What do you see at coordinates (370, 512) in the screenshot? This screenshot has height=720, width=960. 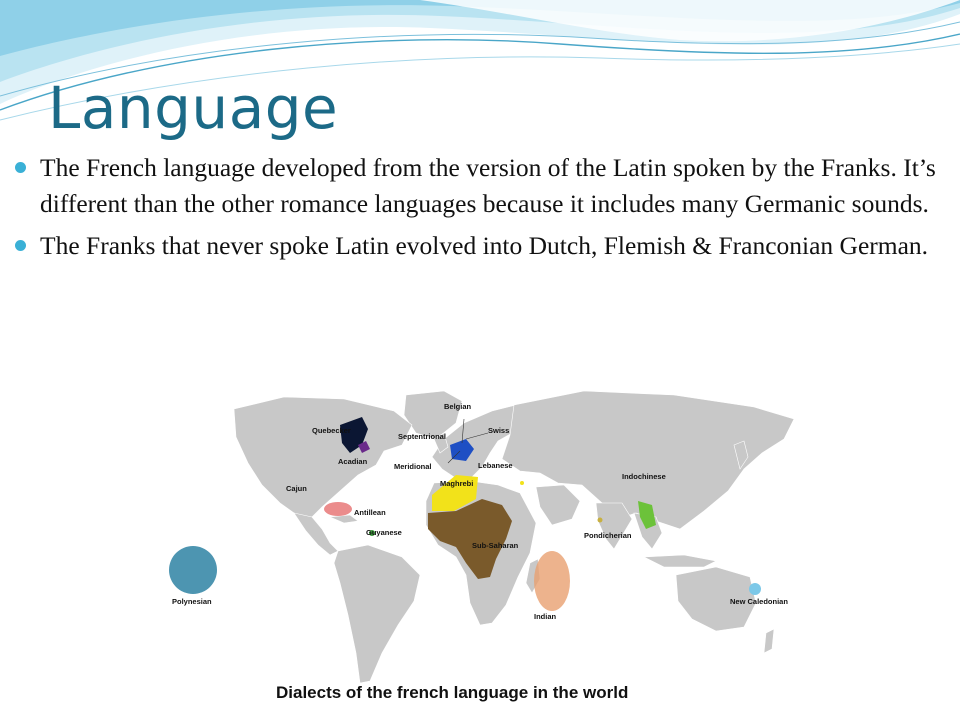 I see `label-antillean: Antillean` at bounding box center [370, 512].